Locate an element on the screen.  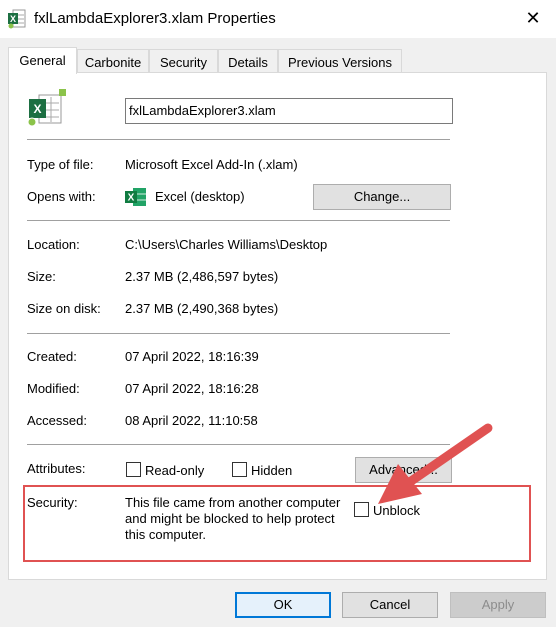
tab-previous-versions: Previous Versions is located at coordinates (340, 61).